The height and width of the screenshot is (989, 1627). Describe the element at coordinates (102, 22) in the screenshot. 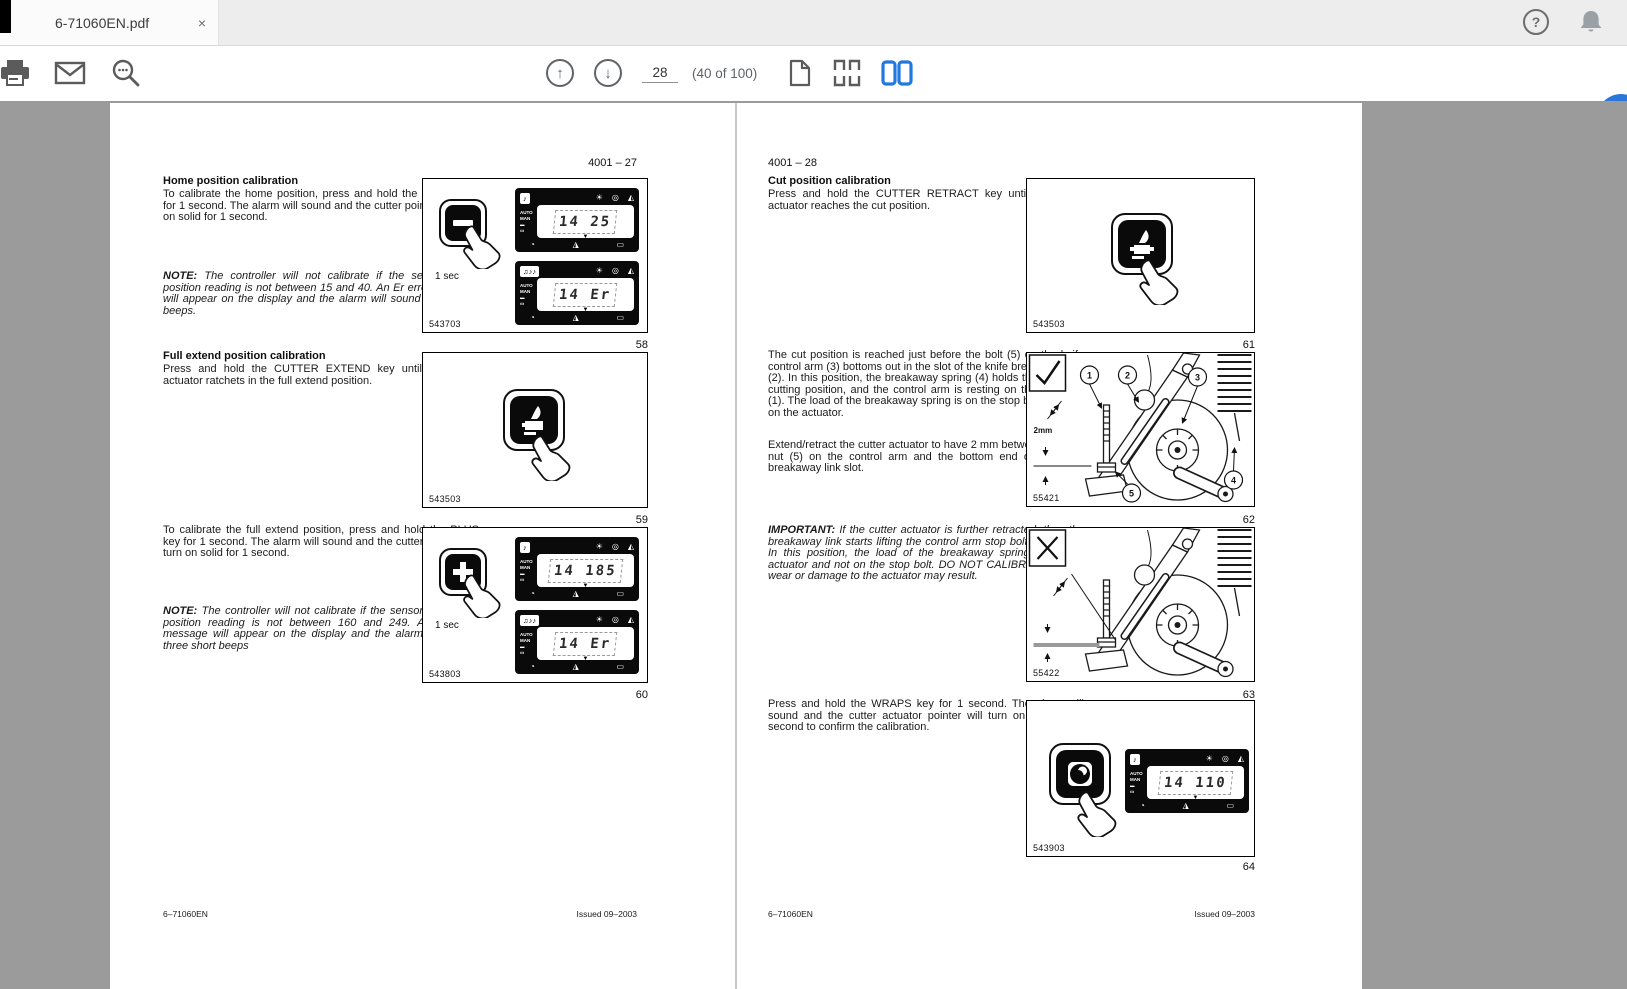

I see `tab-title: 6-71060EN.pdf` at that location.